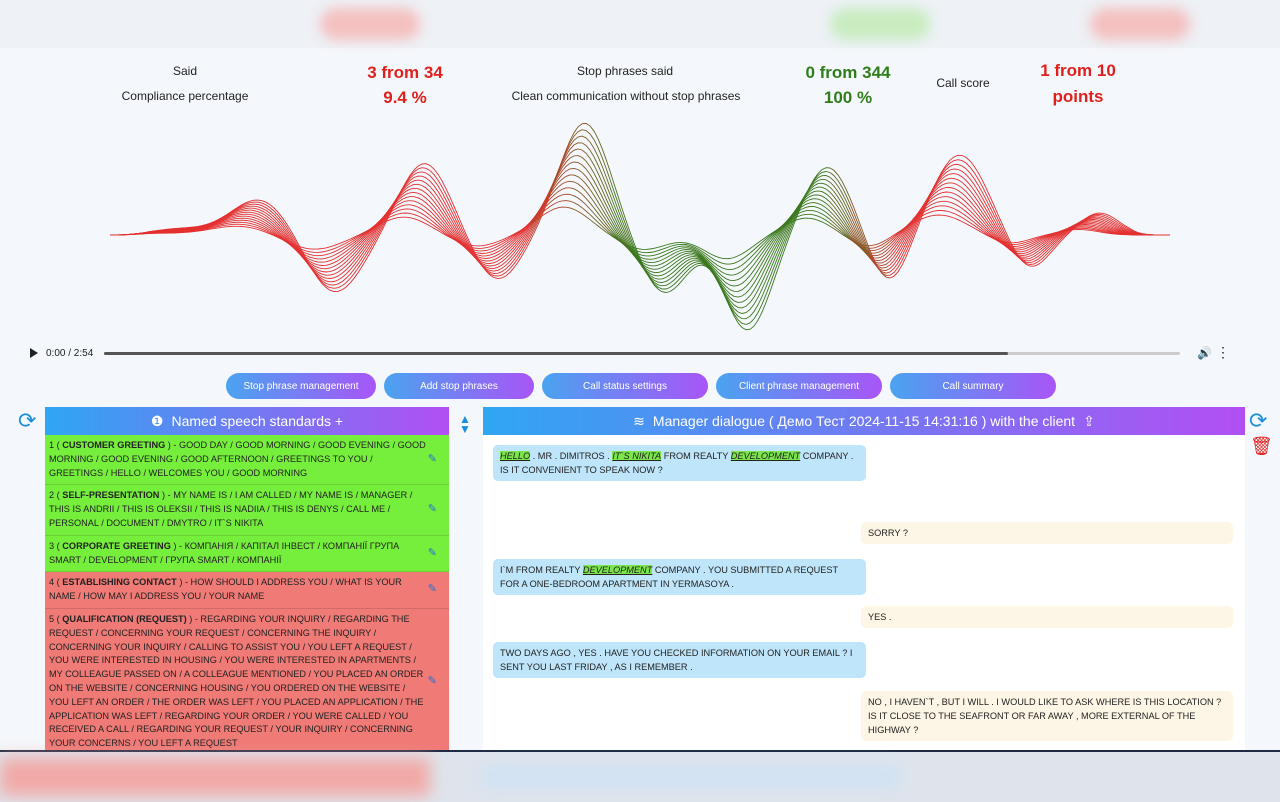 The height and width of the screenshot is (802, 1280). I want to click on bottom-bar, so click(640, 776).